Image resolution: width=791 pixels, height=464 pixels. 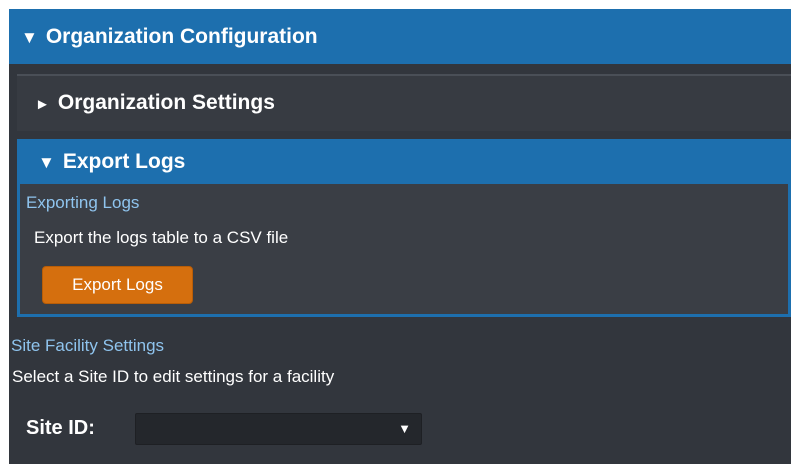 What do you see at coordinates (124, 161) in the screenshot?
I see `export-logs-title: Export Logs` at bounding box center [124, 161].